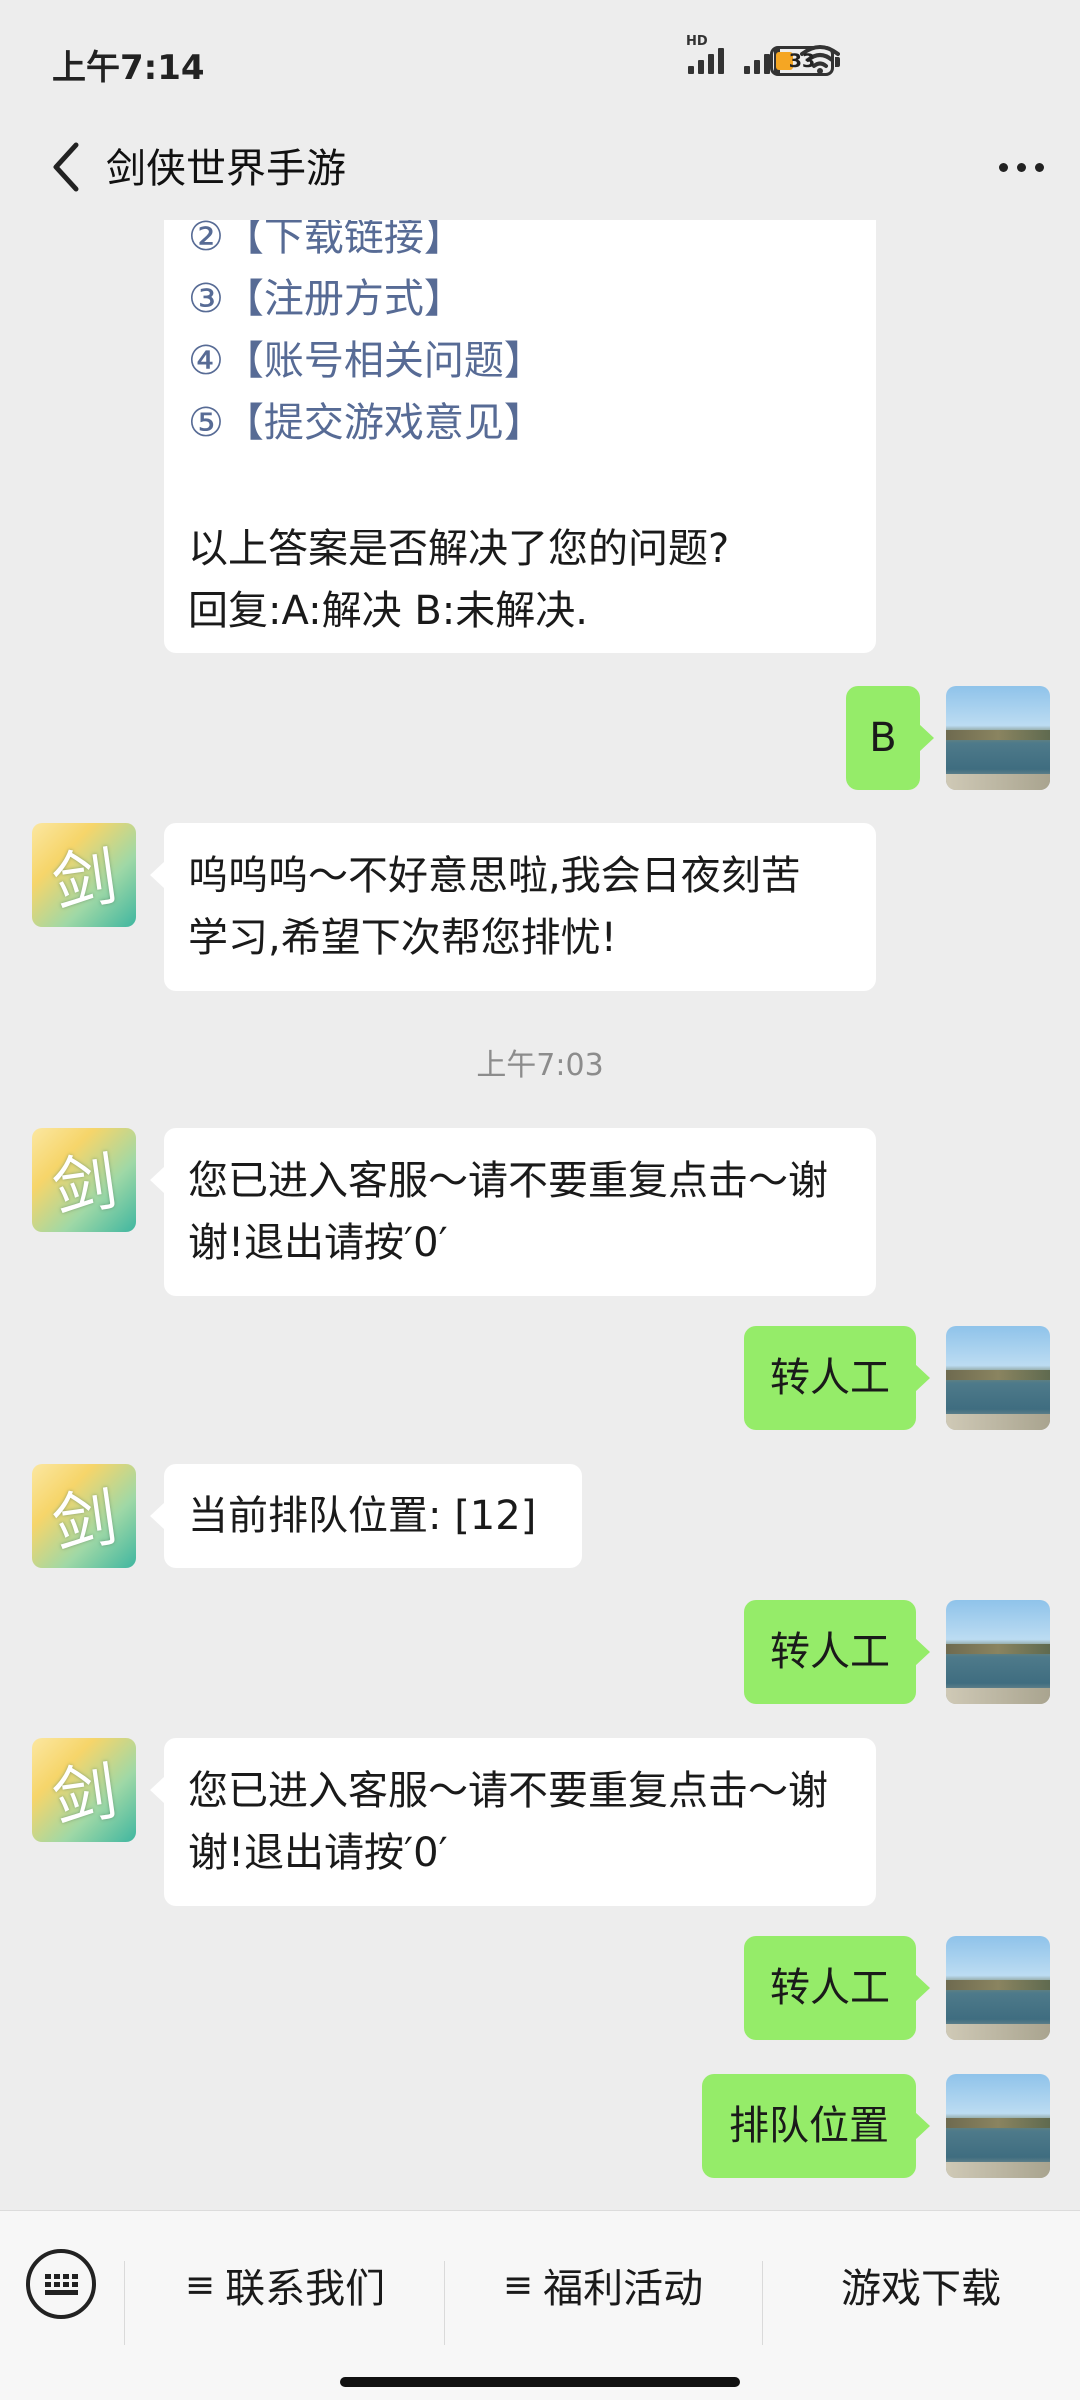 Image resolution: width=1080 pixels, height=2400 pixels. Describe the element at coordinates (520, 423) in the screenshot. I see `menu-link-feedback: ⑤【提交游戏意见】` at that location.